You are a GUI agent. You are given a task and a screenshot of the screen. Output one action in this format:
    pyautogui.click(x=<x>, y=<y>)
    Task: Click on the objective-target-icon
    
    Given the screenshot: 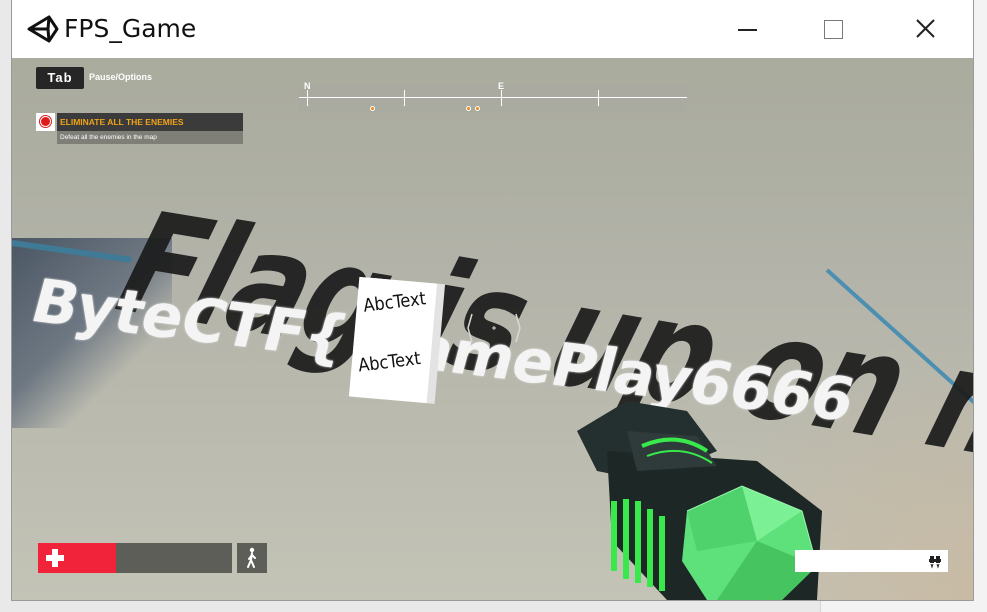 What is the action you would take?
    pyautogui.click(x=45, y=122)
    